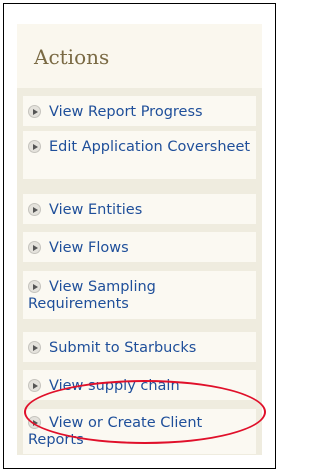 The height and width of the screenshot is (473, 320). Describe the element at coordinates (149, 147) in the screenshot. I see `action-label: Edit Application Coversheet` at that location.